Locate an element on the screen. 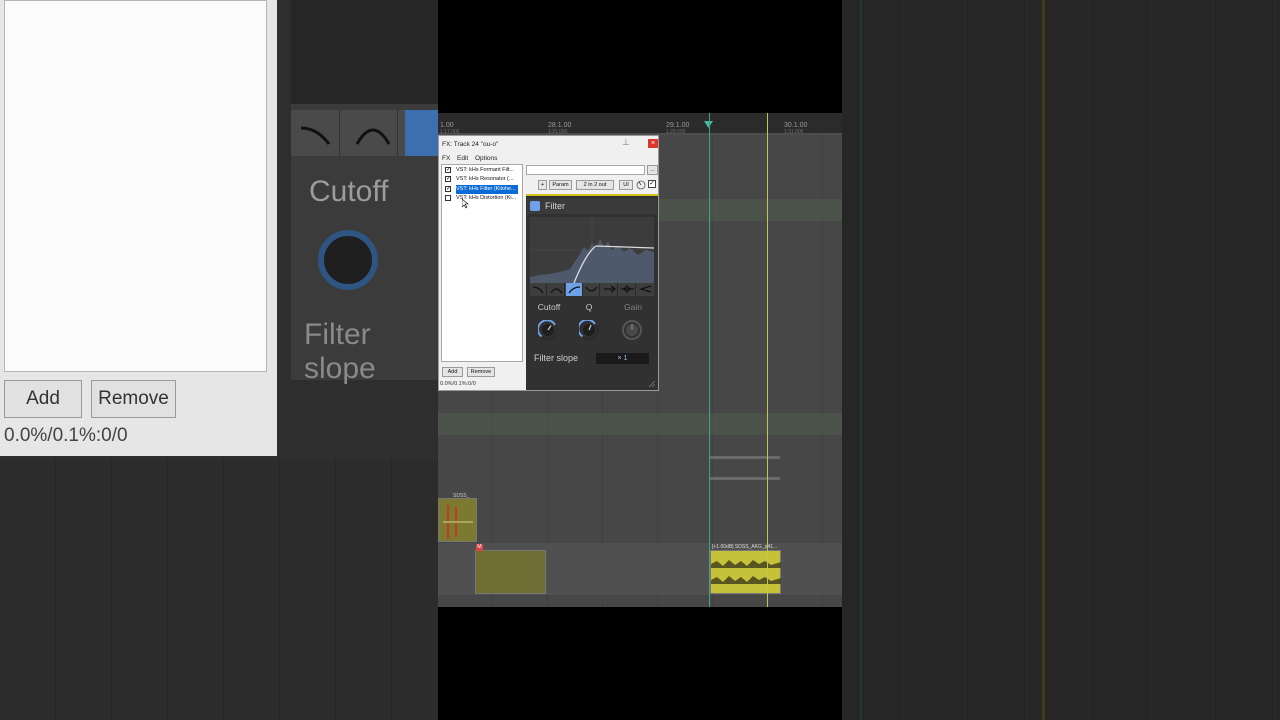 This screenshot has width=1280, height=720. ruler-mark: 28.1.00 is located at coordinates (560, 125).